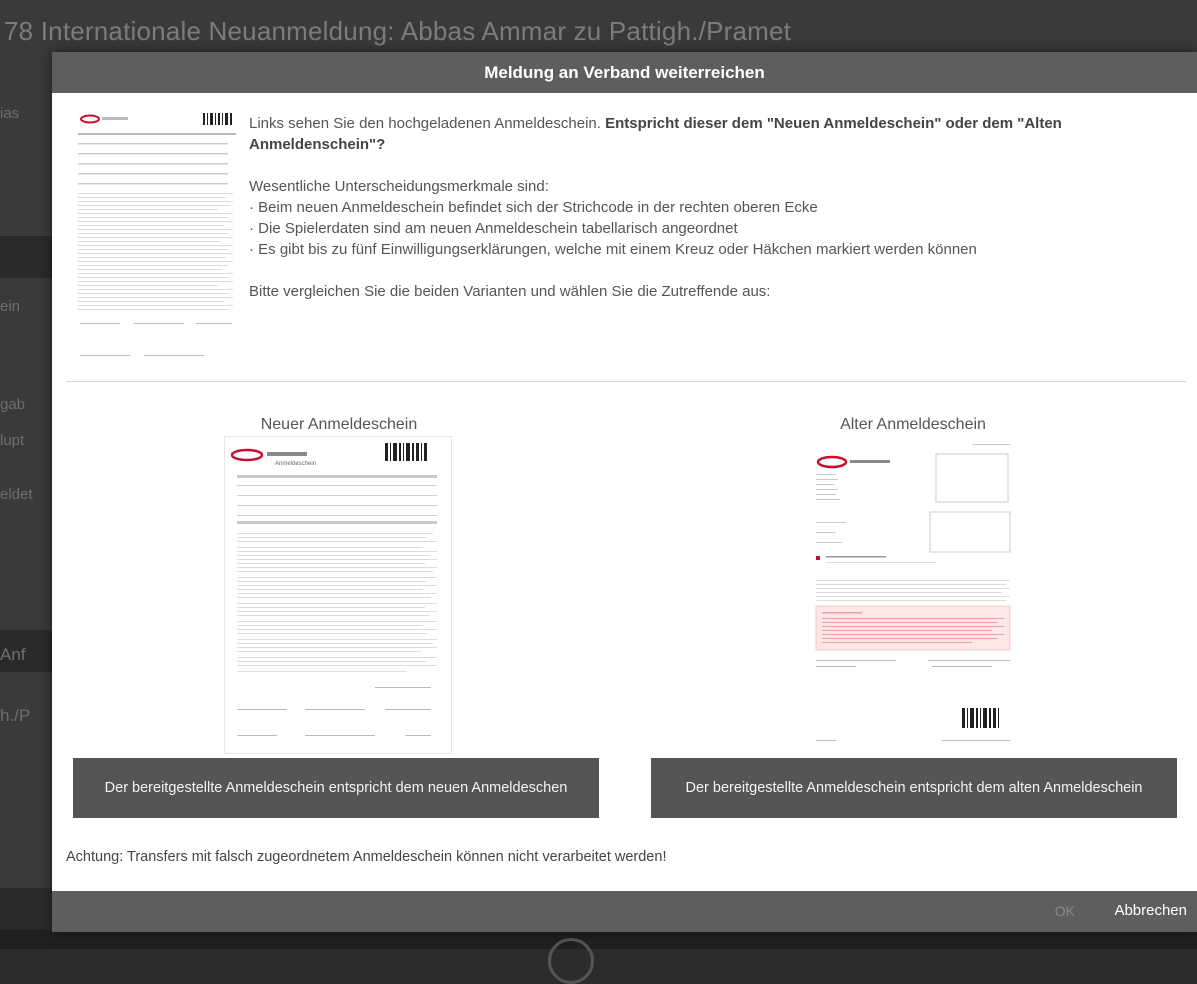 The width and height of the screenshot is (1197, 984). I want to click on ok-button: OK, so click(1065, 911).